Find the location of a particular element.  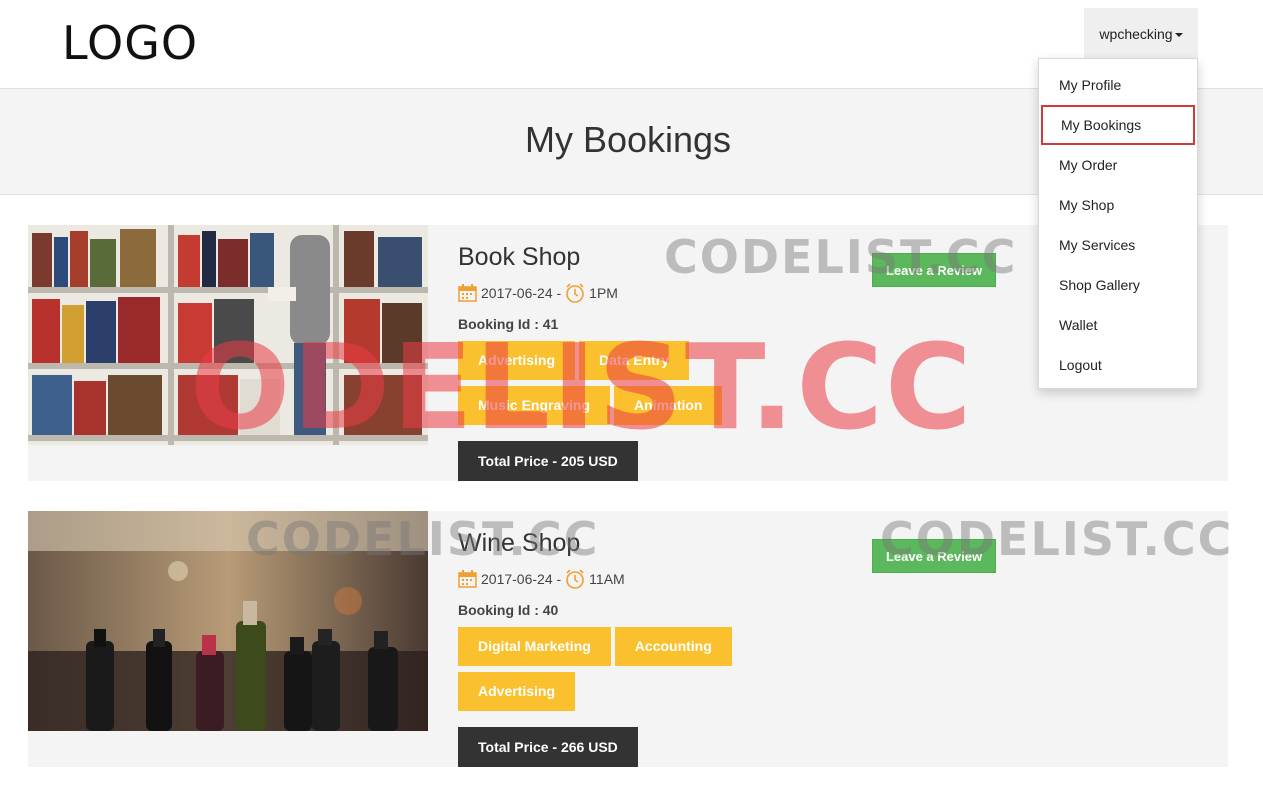

menu-item-logout: Logout is located at coordinates (1118, 365).